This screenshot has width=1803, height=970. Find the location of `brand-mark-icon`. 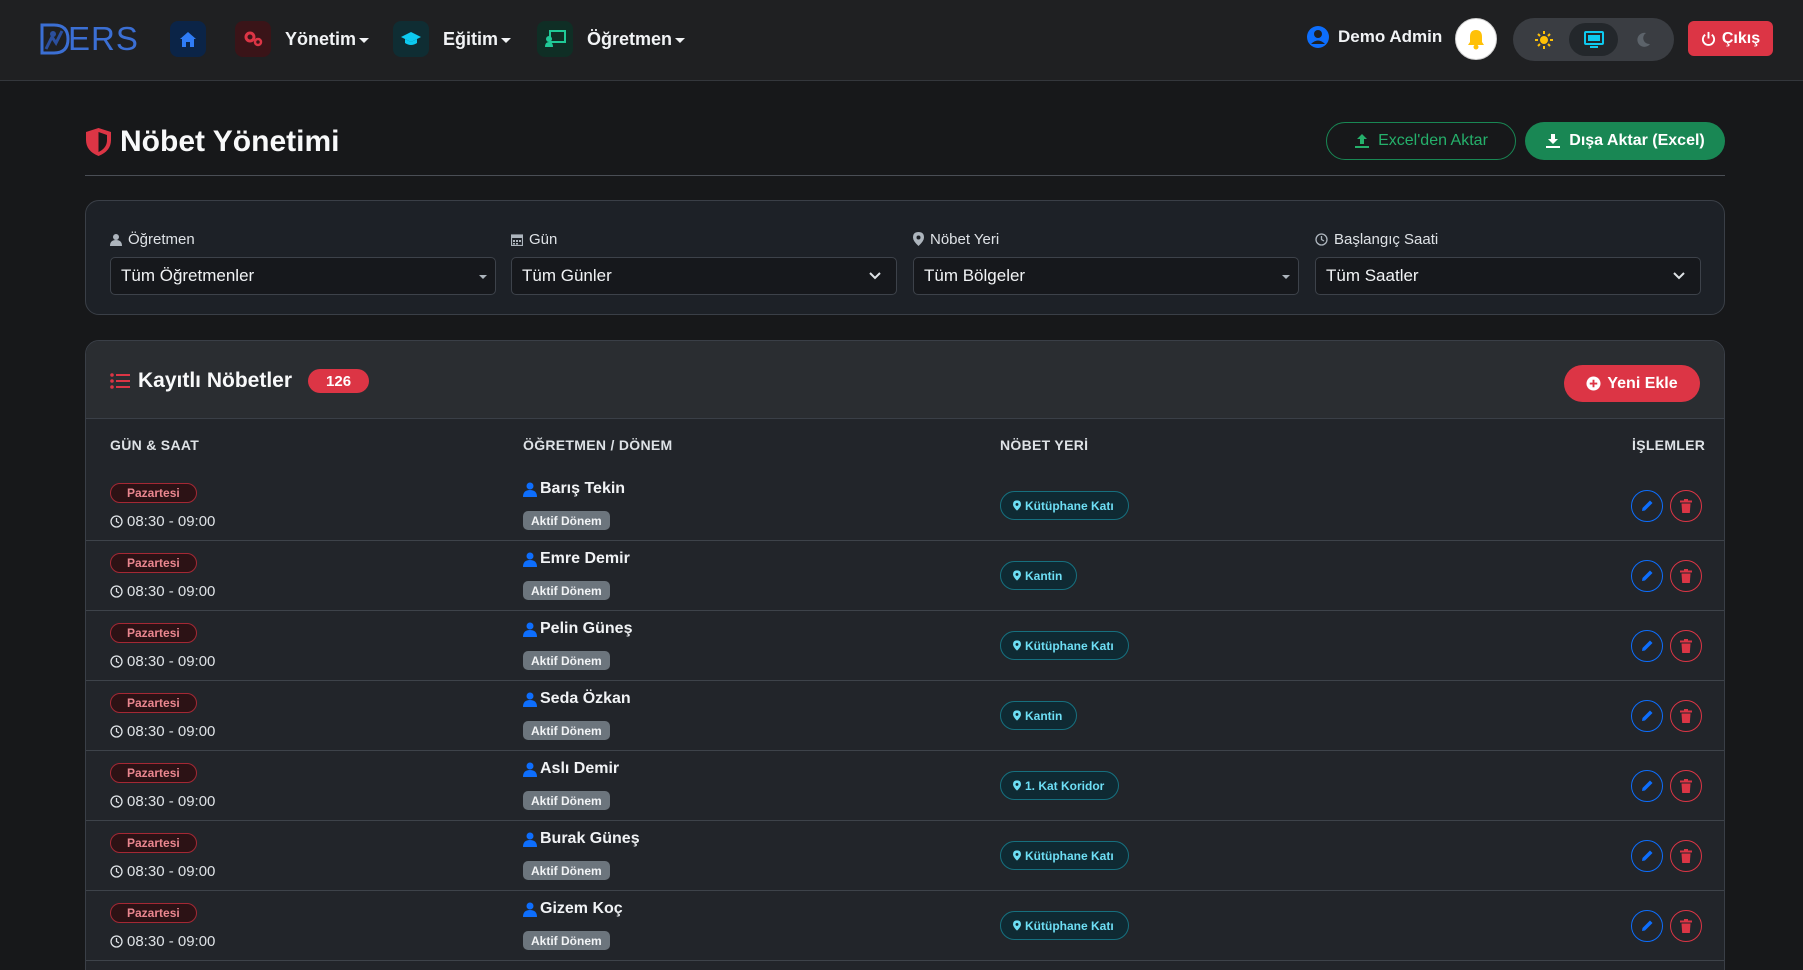

brand-mark-icon is located at coordinates (55, 39).